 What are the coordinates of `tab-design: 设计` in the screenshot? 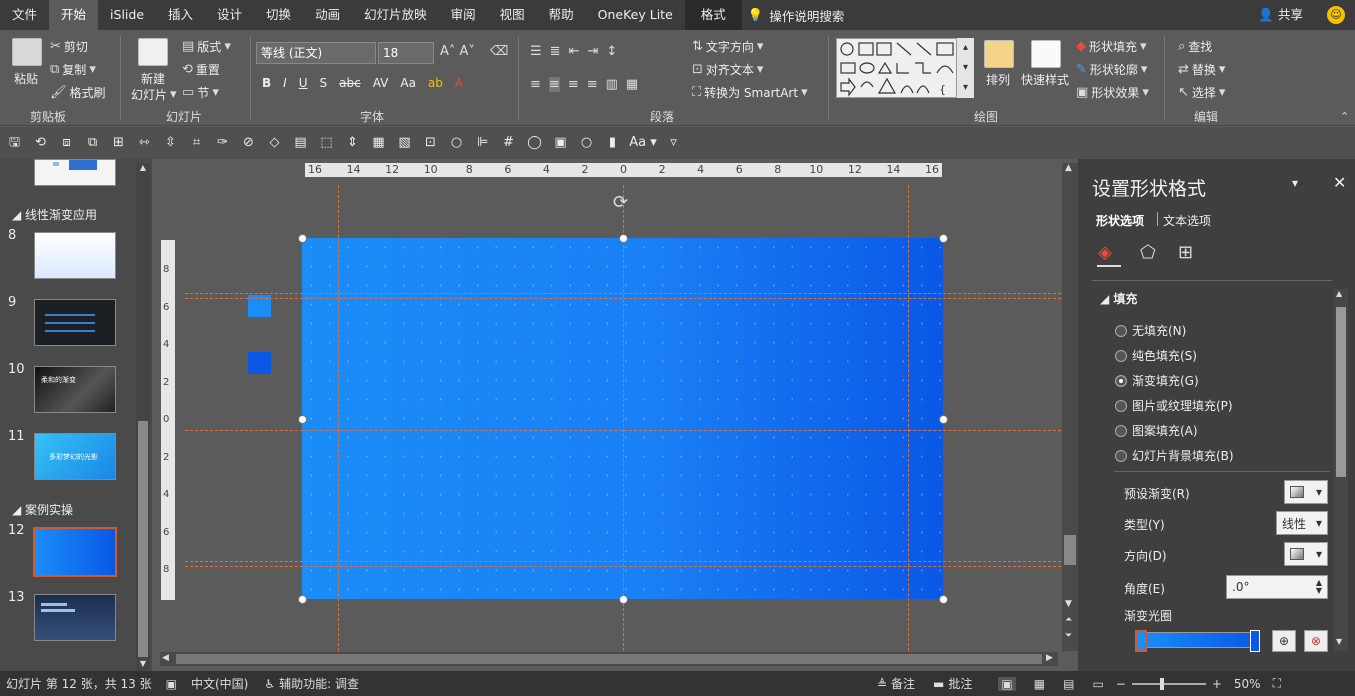 It's located at (229, 15).